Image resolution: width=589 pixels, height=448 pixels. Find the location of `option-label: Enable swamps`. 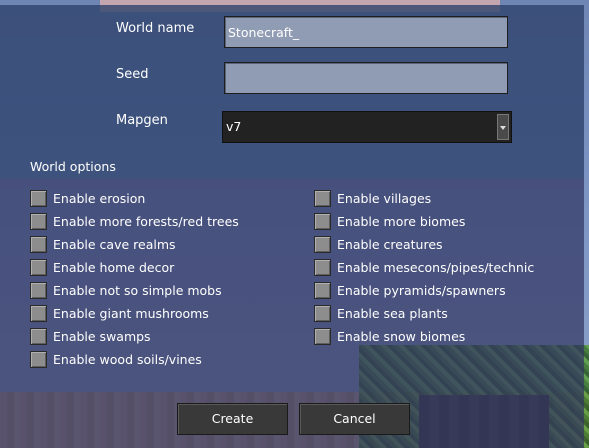

option-label: Enable swamps is located at coordinates (102, 336).